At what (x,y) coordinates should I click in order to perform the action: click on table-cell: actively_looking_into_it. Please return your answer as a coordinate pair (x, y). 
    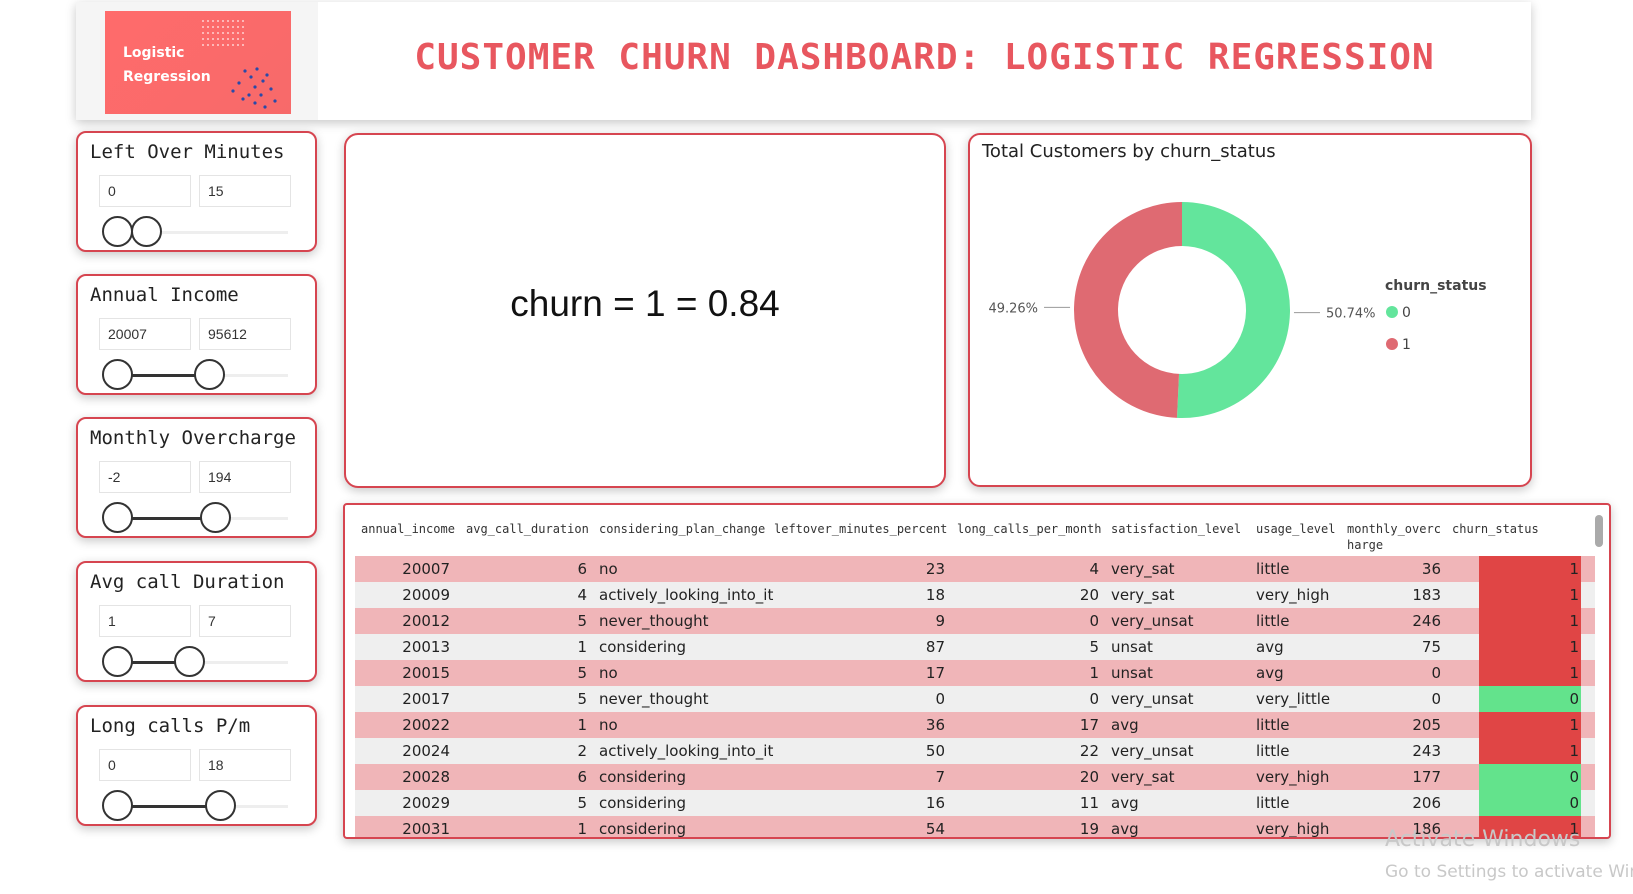
    Looking at the image, I should click on (686, 751).